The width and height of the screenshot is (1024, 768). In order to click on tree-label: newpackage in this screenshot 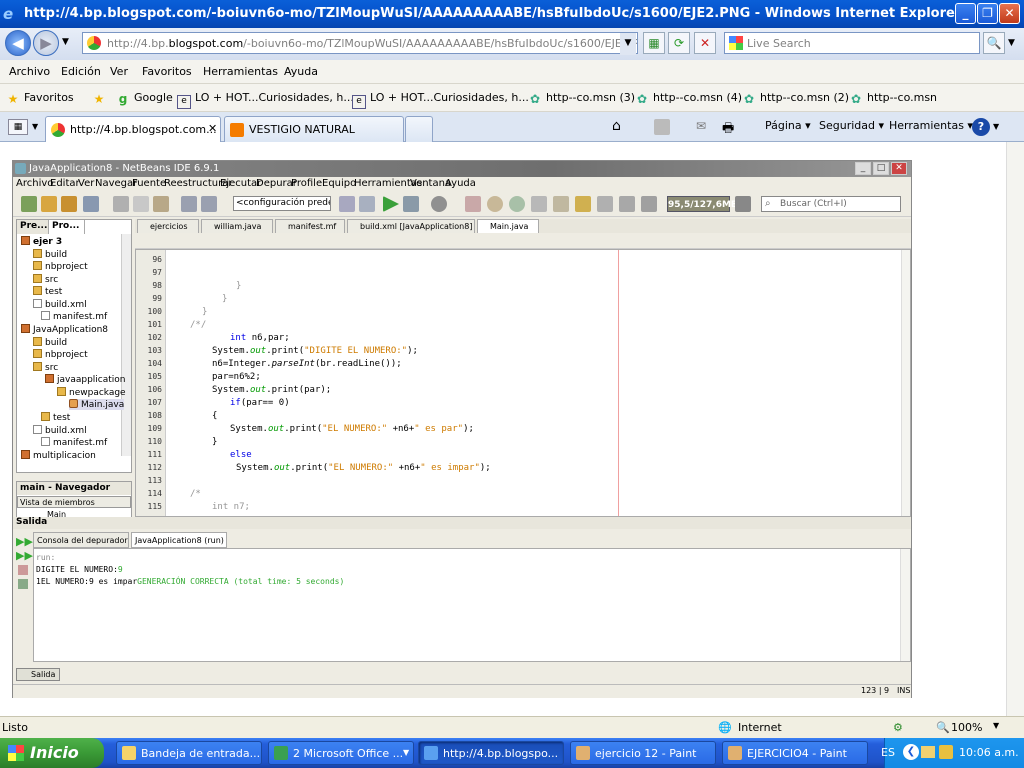, I will do `click(97, 393)`.